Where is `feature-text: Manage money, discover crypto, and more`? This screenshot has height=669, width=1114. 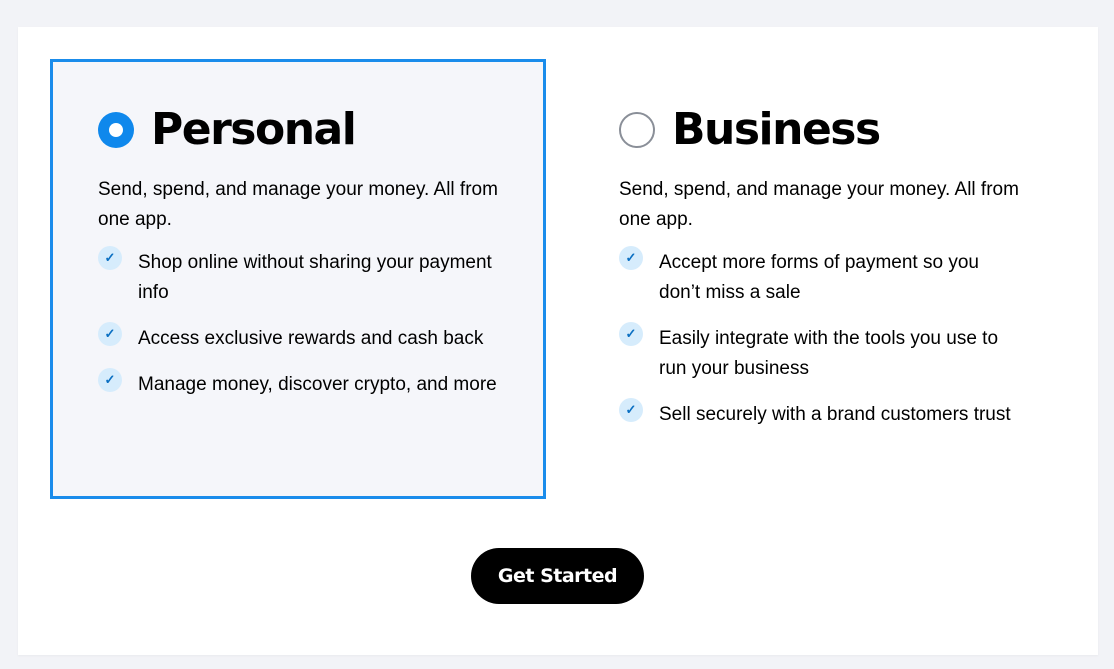 feature-text: Manage money, discover crypto, and more is located at coordinates (317, 384).